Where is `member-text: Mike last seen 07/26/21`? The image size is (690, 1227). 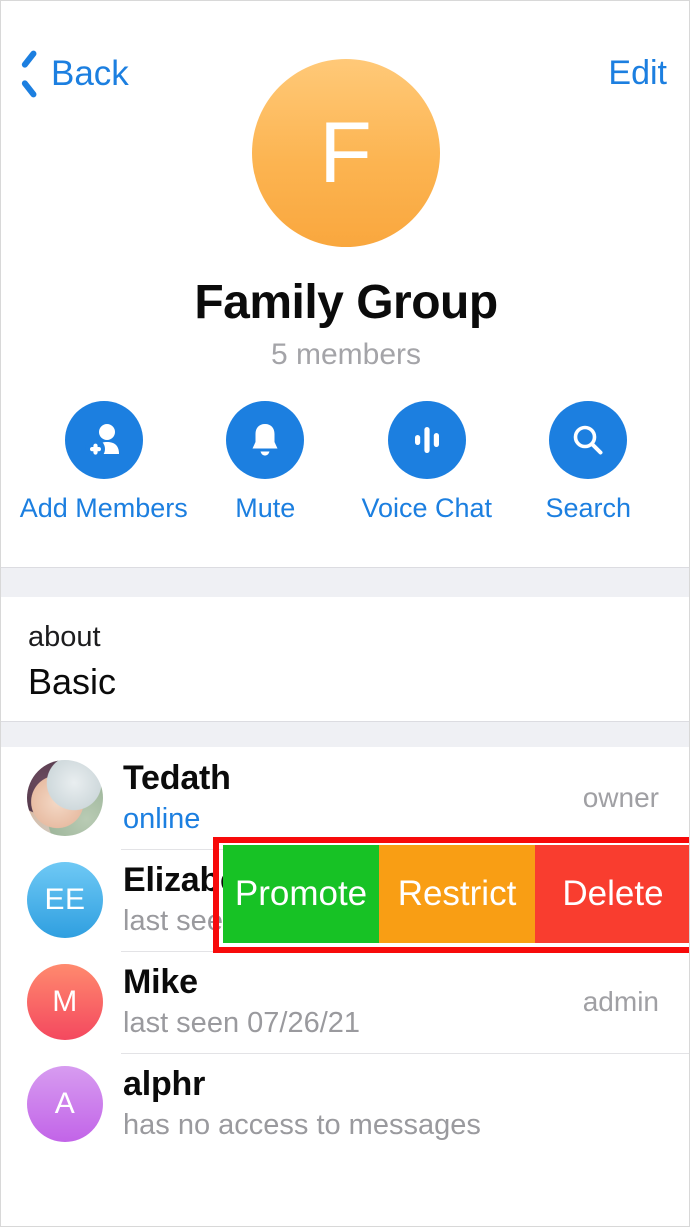 member-text: Mike last seen 07/26/21 is located at coordinates (353, 1001).